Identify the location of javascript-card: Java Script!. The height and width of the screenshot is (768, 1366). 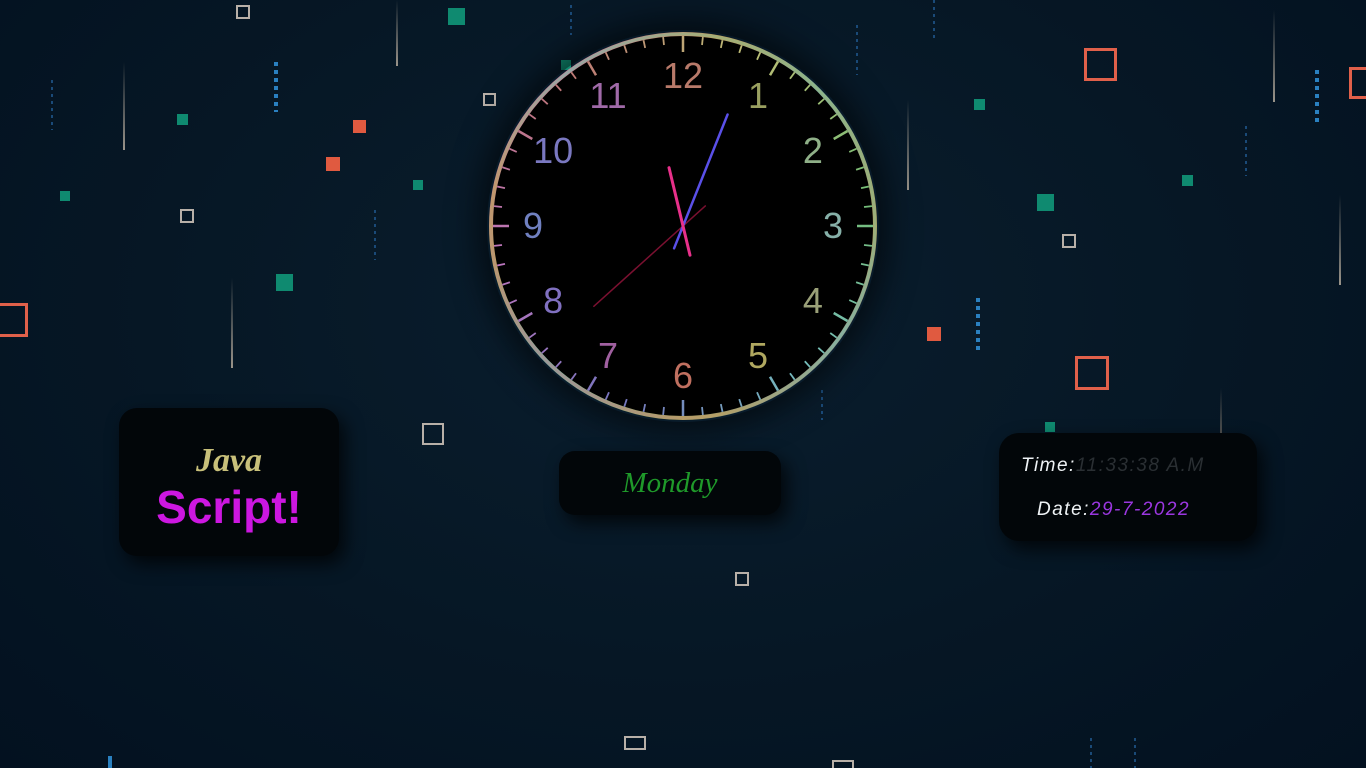
(229, 482).